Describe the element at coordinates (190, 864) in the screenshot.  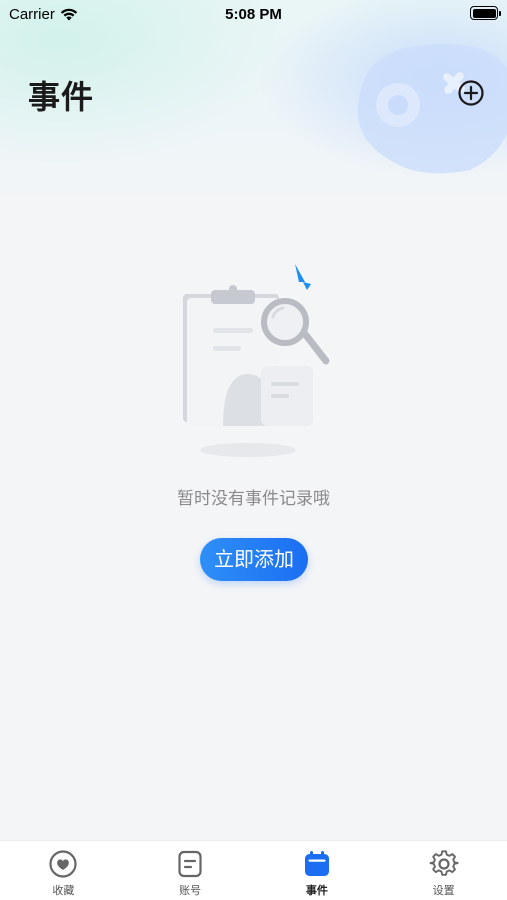
I see `document-icon` at that location.